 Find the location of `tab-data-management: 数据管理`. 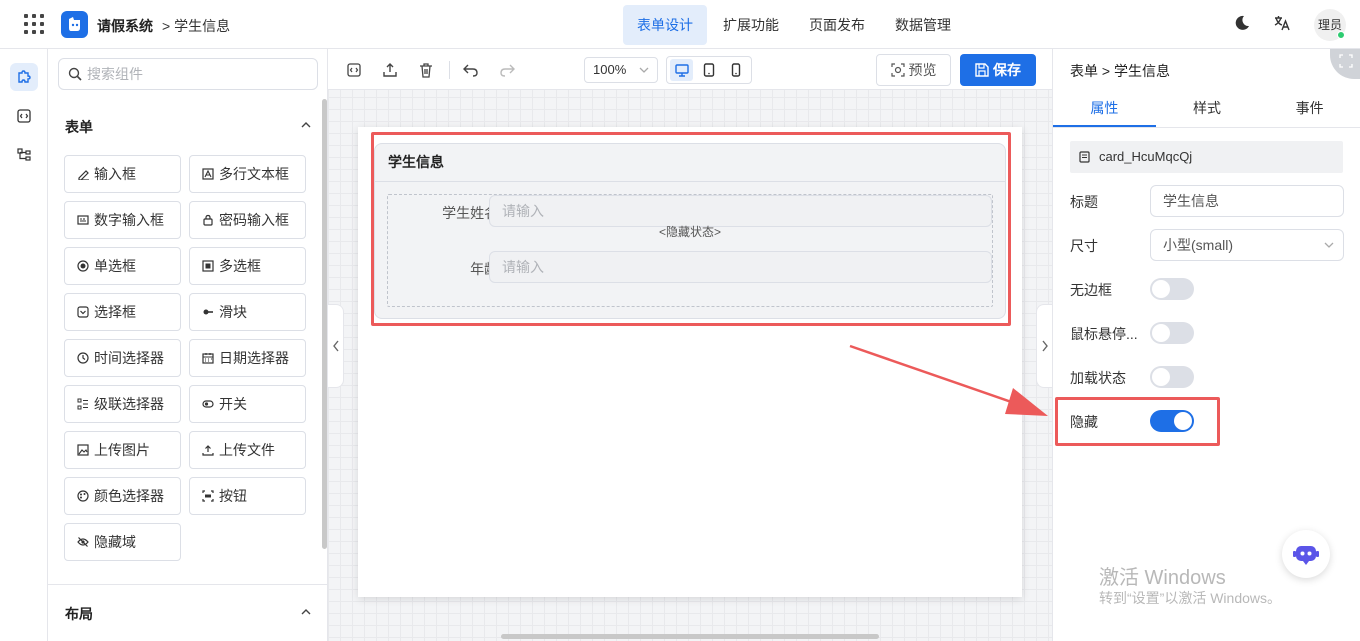

tab-data-management: 数据管理 is located at coordinates (923, 25).